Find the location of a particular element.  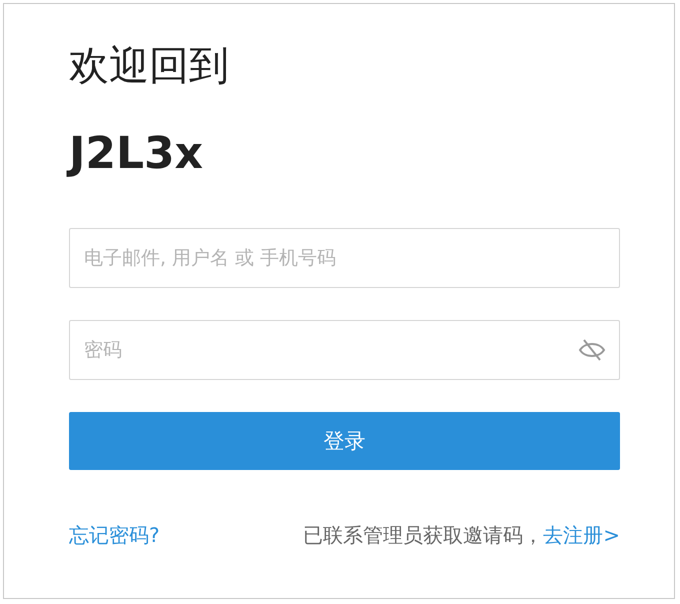

welcome-heading: 欢迎回到 is located at coordinates (149, 66).